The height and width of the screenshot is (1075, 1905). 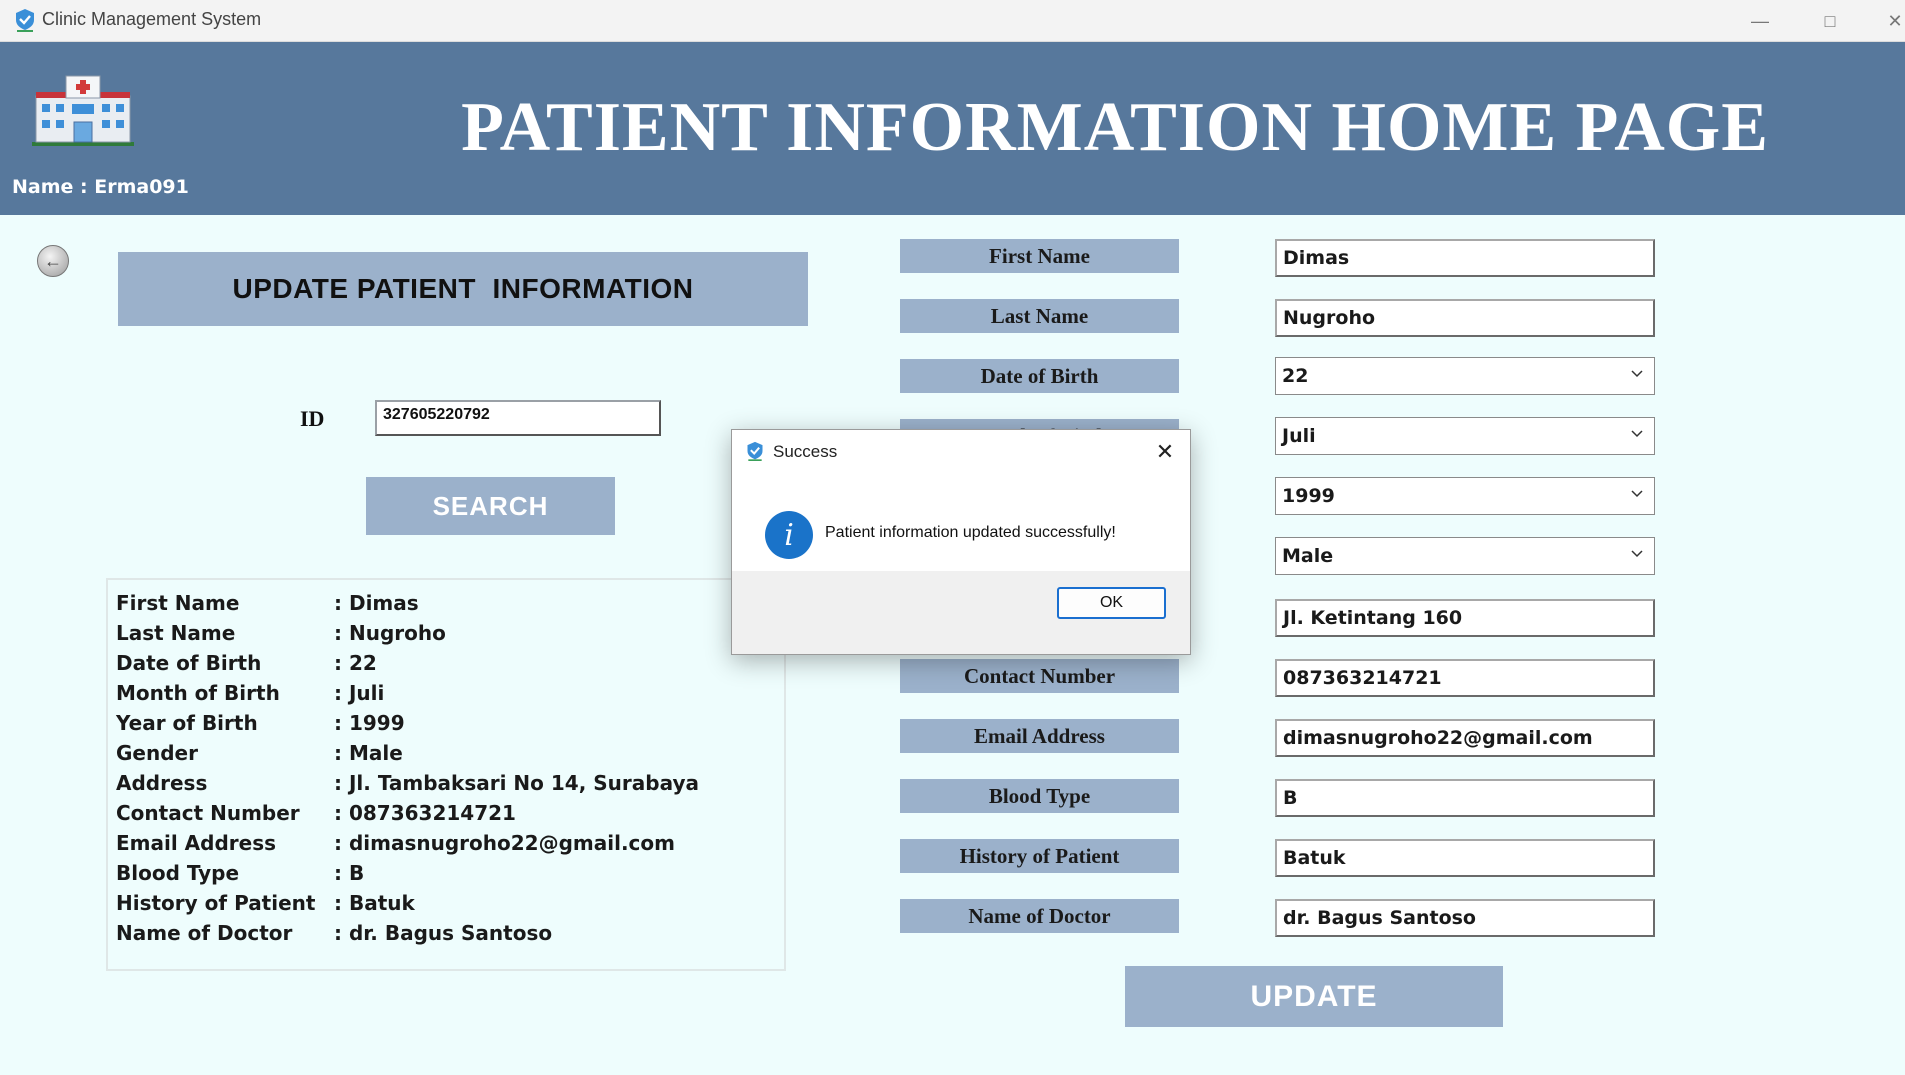 What do you see at coordinates (100, 187) in the screenshot?
I see `user-name-label: Name : Erma091` at bounding box center [100, 187].